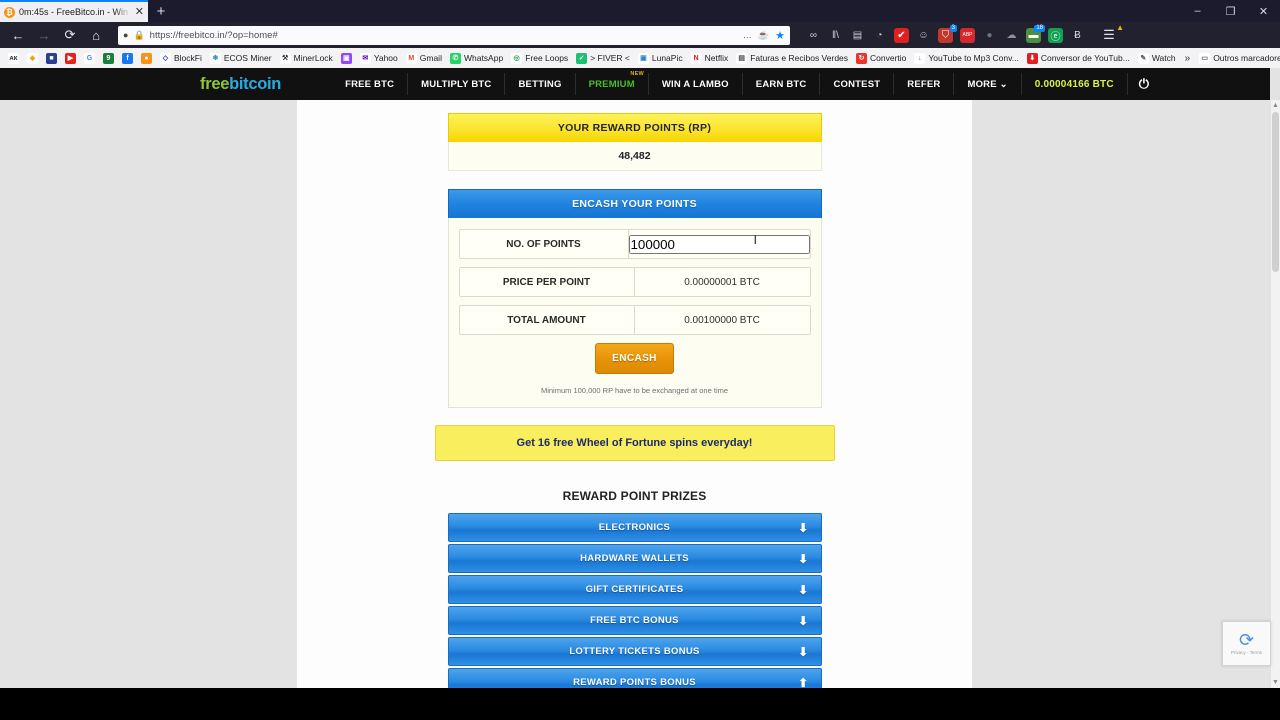 The height and width of the screenshot is (720, 1280). I want to click on adblock-plus-icon: ABP, so click(967, 35).